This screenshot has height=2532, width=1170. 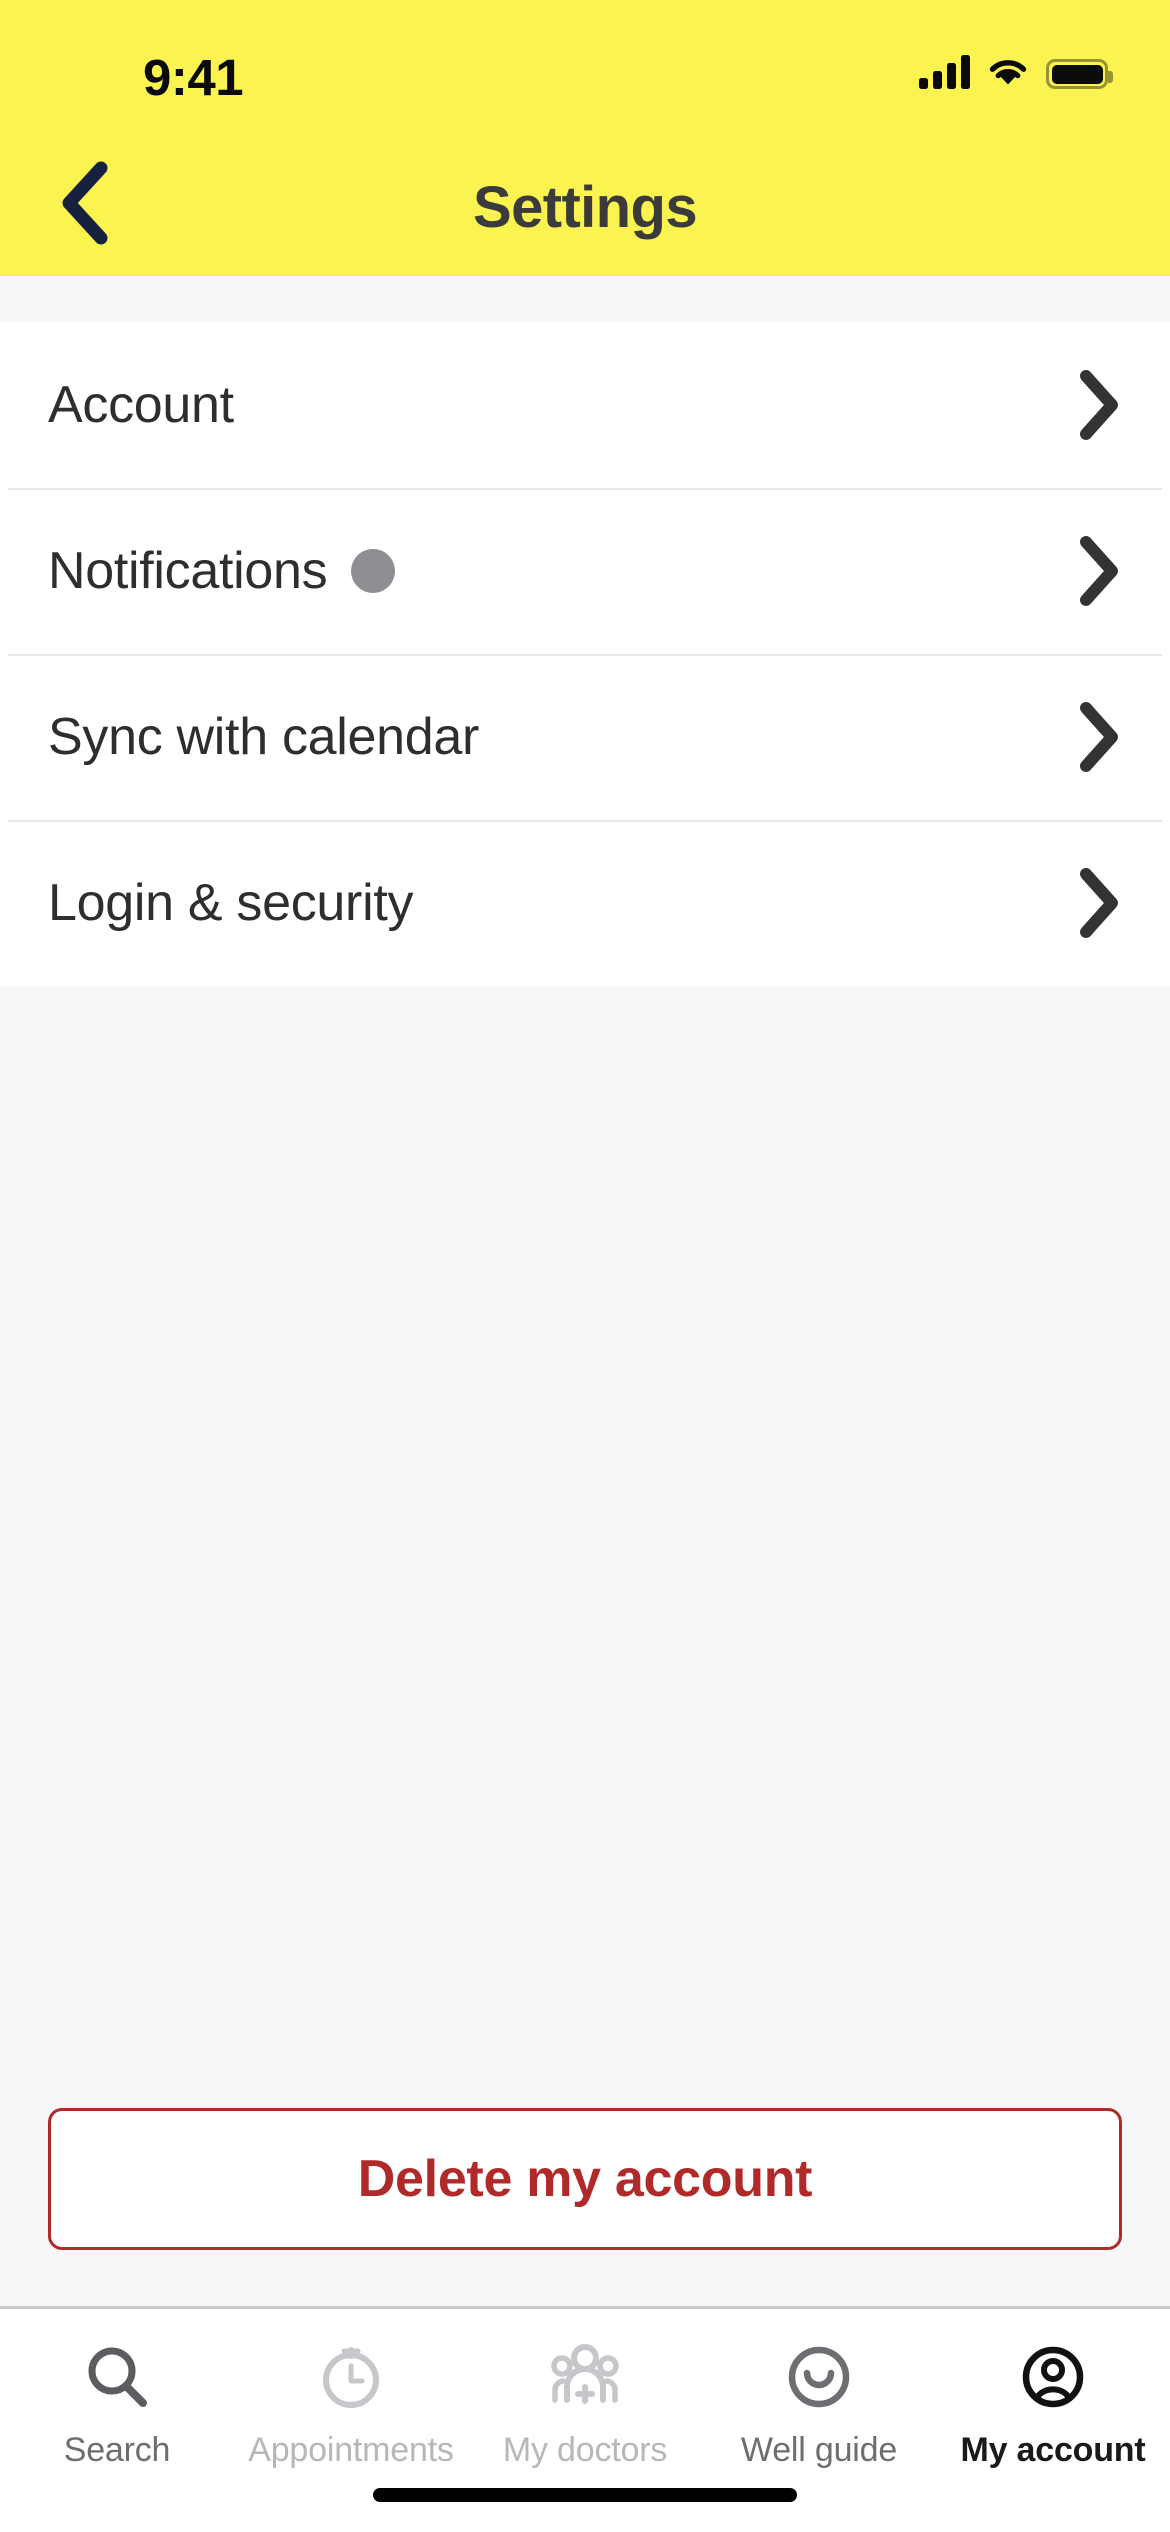 I want to click on delete-my-account-label: Delete my account, so click(x=585, y=2179).